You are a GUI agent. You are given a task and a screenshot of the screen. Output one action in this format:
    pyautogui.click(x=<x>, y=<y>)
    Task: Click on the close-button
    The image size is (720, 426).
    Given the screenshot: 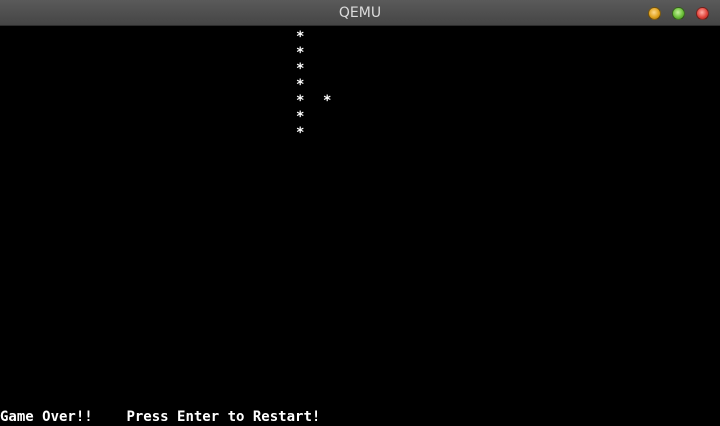 What is the action you would take?
    pyautogui.click(x=702, y=13)
    